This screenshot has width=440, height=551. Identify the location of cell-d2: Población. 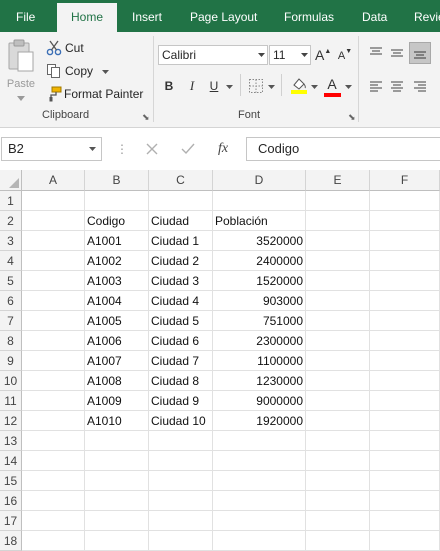
(259, 221).